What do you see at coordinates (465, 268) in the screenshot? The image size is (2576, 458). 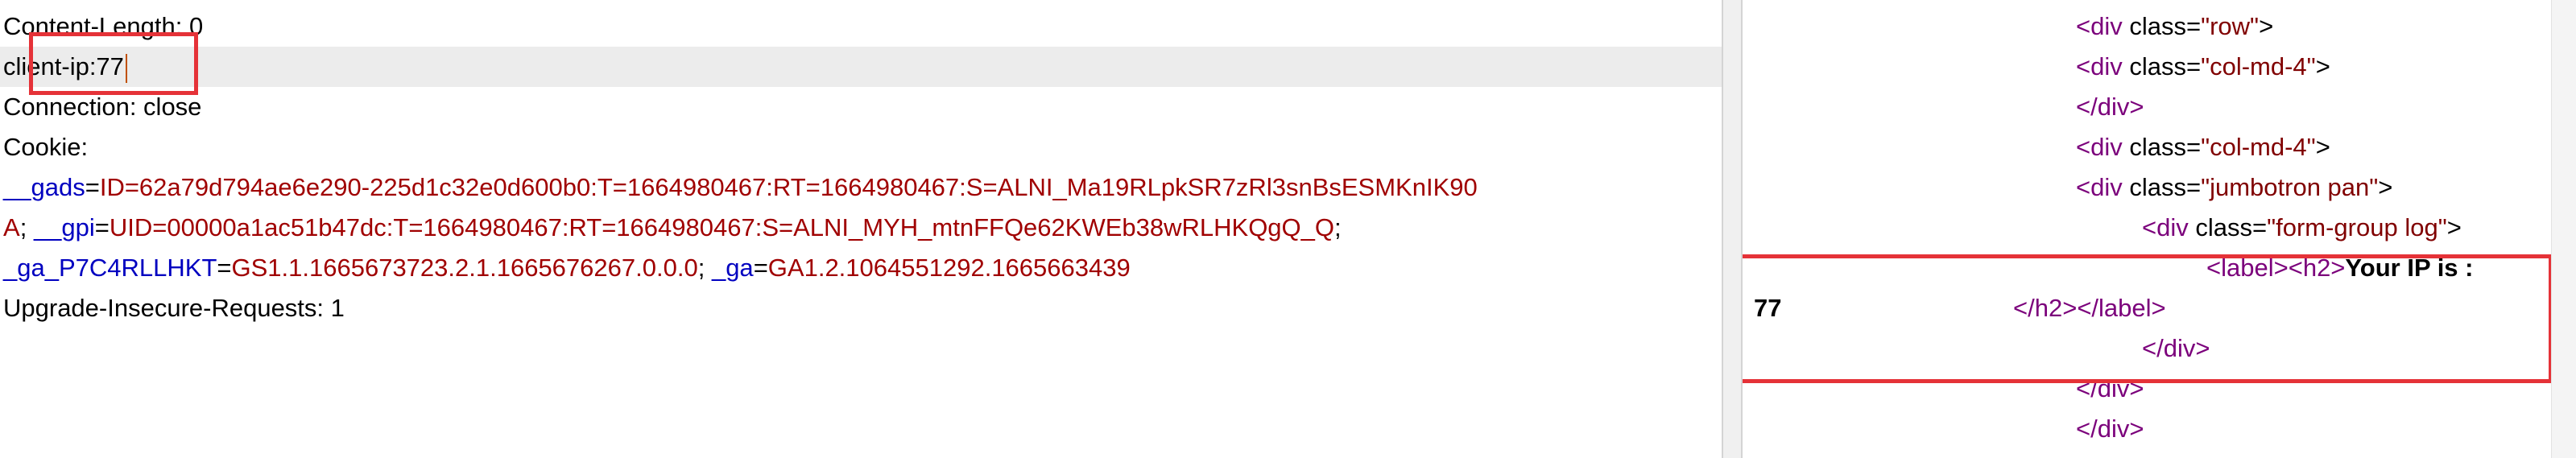 I see `cookie-value: GS1.1.1665673723.2.1.1665676267.0.0.0` at bounding box center [465, 268].